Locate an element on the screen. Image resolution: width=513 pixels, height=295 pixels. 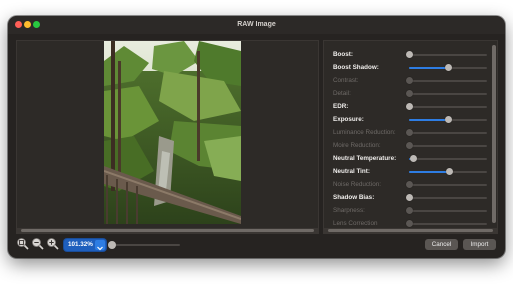
zoom-out-button is located at coordinates (37, 243).